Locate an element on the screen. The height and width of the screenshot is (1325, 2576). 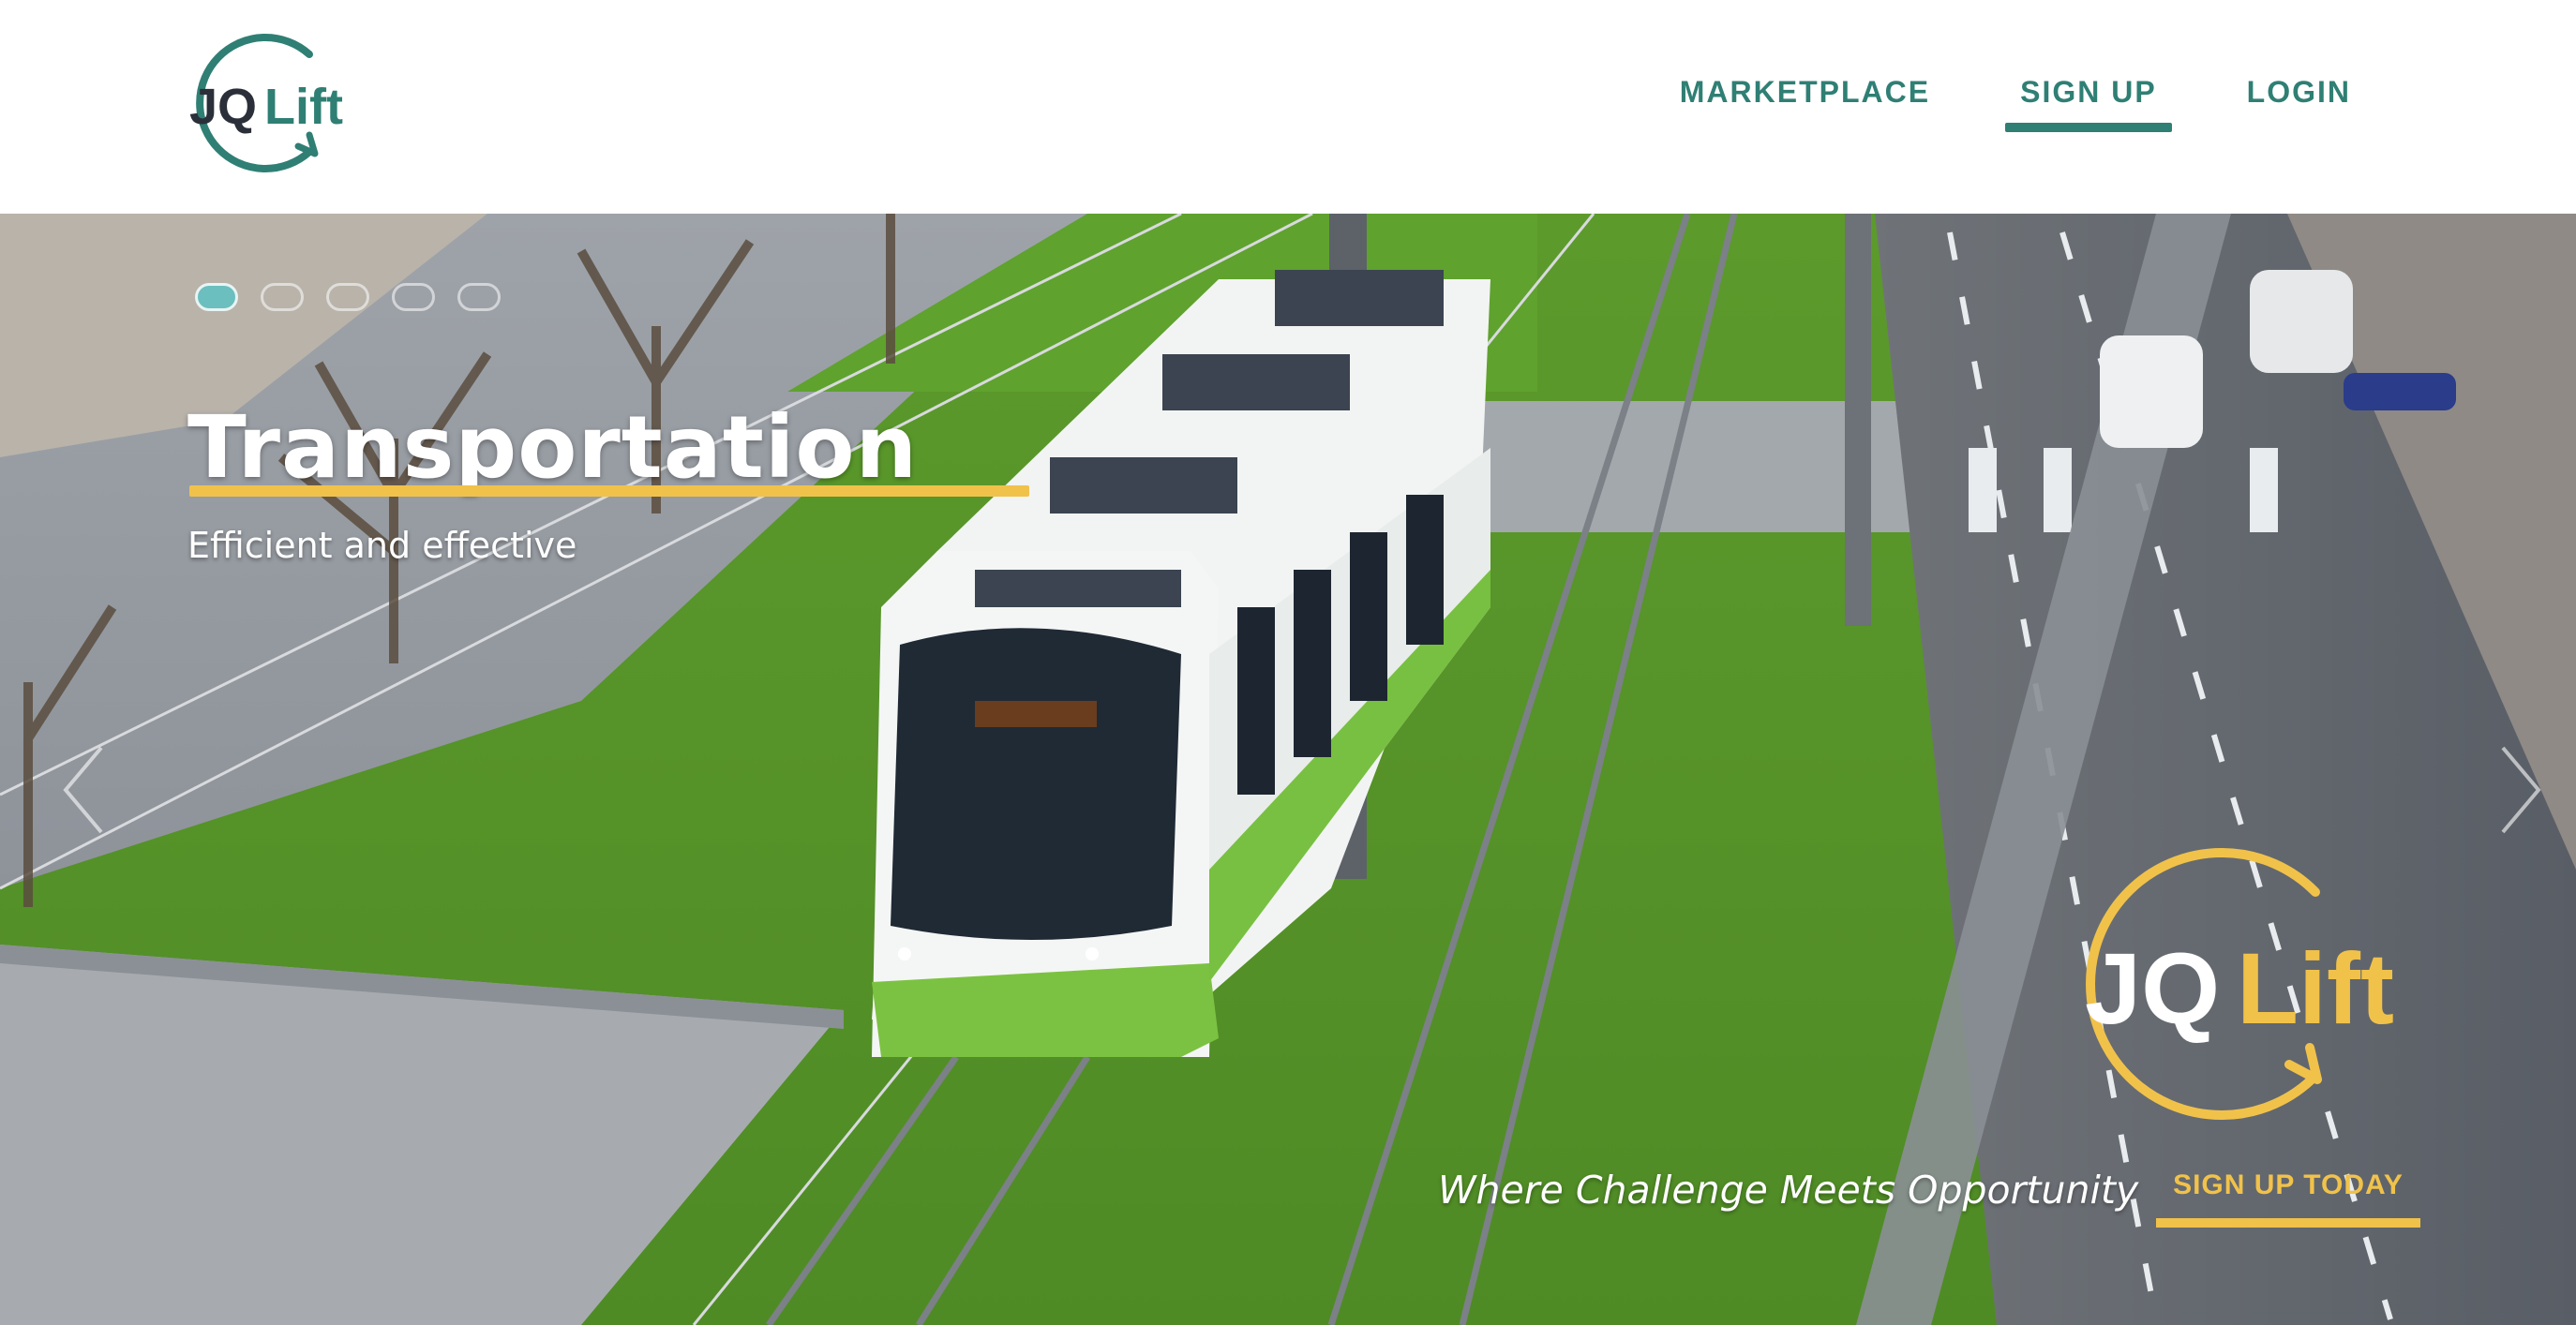
hero-logo-text-jq: JQ is located at coordinates (2152, 988).